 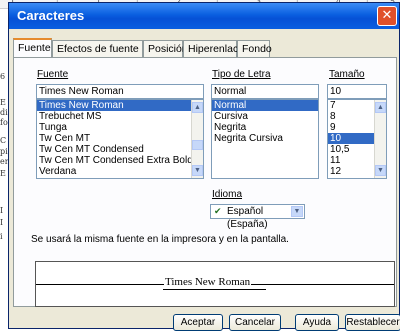 I want to click on spellcheck-flag-icon: ✔, so click(x=218, y=211).